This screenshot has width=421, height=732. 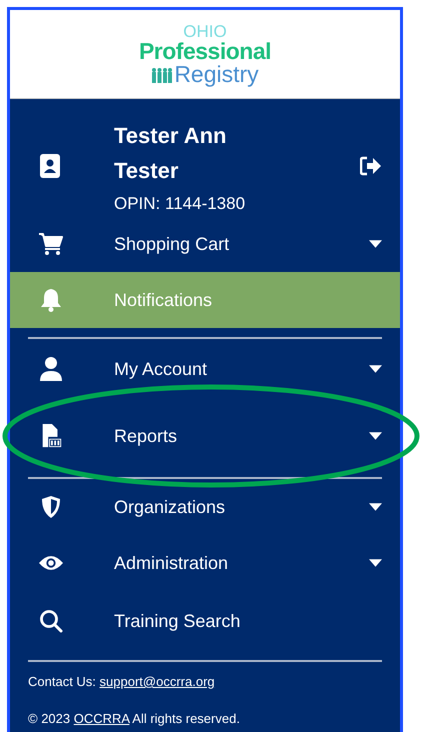 What do you see at coordinates (102, 718) in the screenshot?
I see `occrra-link: OCCRRA` at bounding box center [102, 718].